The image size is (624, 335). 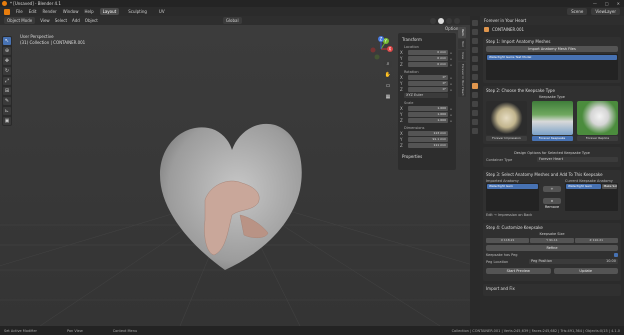 I want to click on workspace-tab-layout: Layout, so click(x=109, y=11).